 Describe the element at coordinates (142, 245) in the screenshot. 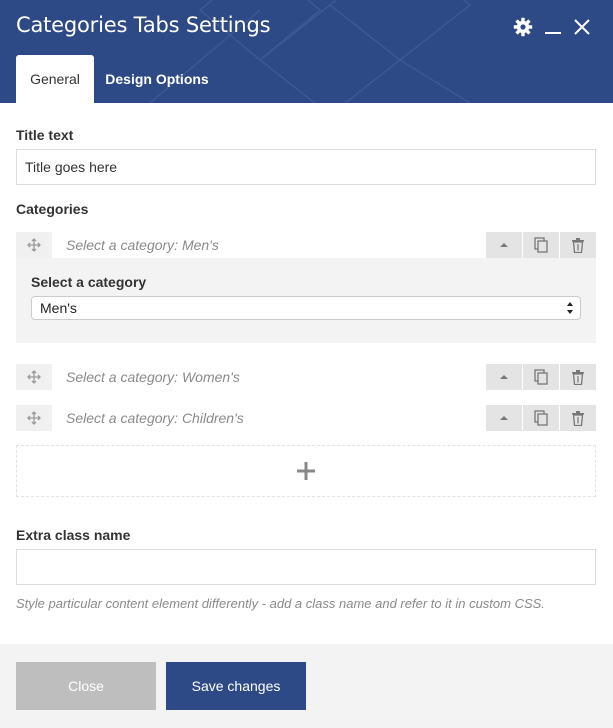

I see `category-header-label: Select a category: Men's` at that location.